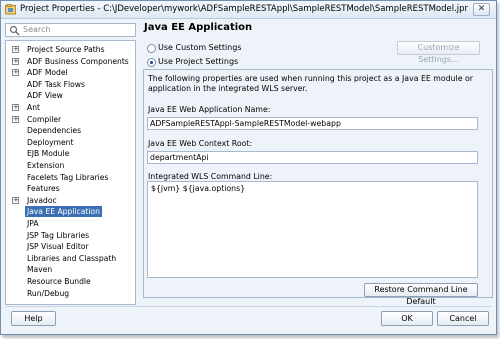 The height and width of the screenshot is (339, 500). What do you see at coordinates (10, 9) in the screenshot?
I see `project-properties-icon` at bounding box center [10, 9].